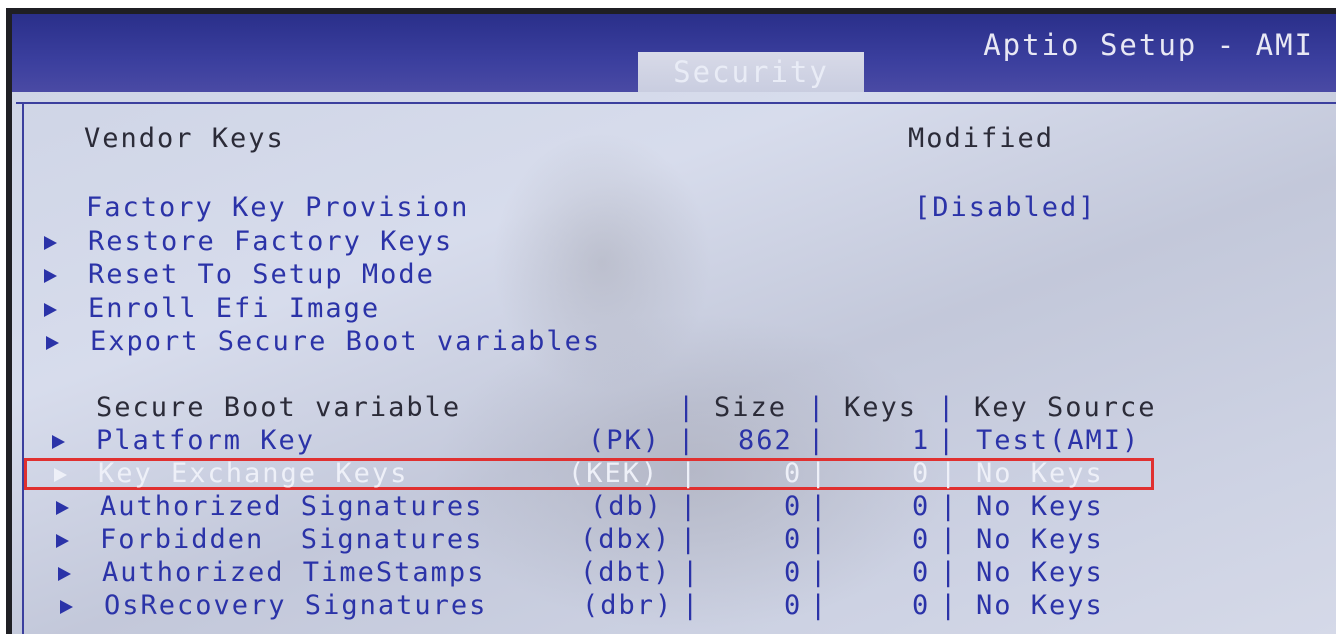 The image size is (1336, 634). I want to click on menu-item-export-secure-boot-variables: Export Secure Boot variables, so click(345, 342).